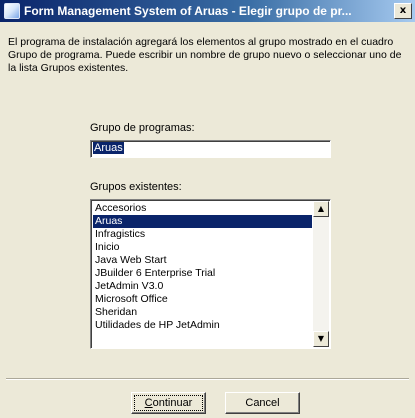 This screenshot has height=418, width=415. What do you see at coordinates (202, 312) in the screenshot?
I see `list-item: Sheridan` at bounding box center [202, 312].